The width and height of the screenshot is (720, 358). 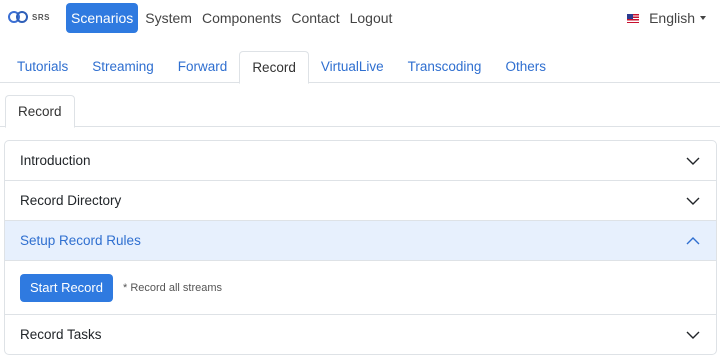 I want to click on language-dropdown: English, so click(x=666, y=18).